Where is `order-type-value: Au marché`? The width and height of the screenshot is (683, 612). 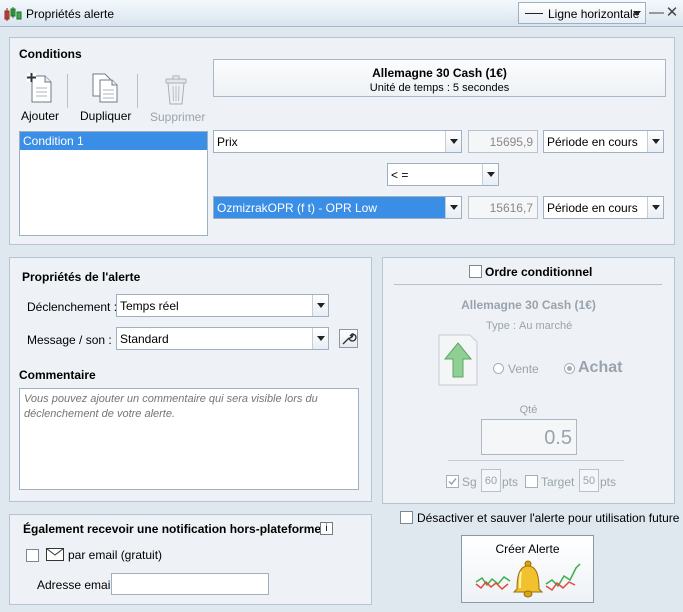 order-type-value: Au marché is located at coordinates (546, 326).